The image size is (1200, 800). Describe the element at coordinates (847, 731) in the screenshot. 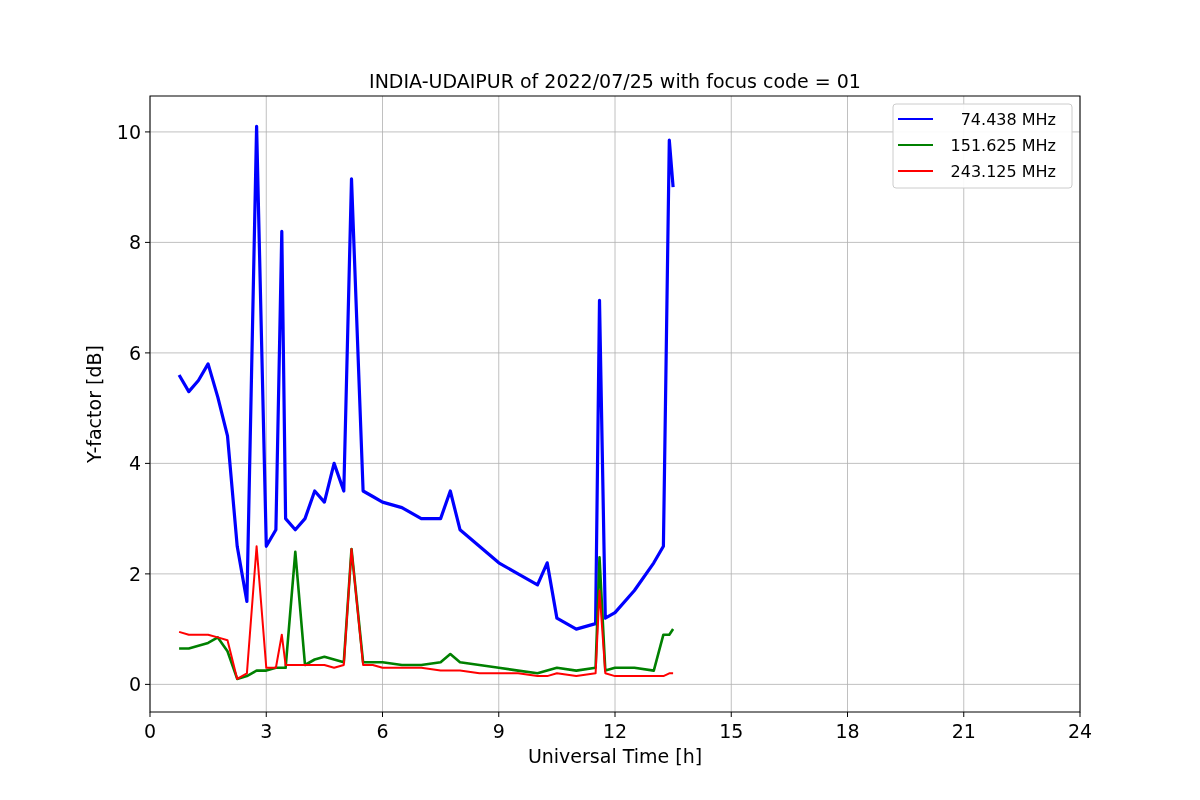

I see `x-tick-label: 18` at that location.